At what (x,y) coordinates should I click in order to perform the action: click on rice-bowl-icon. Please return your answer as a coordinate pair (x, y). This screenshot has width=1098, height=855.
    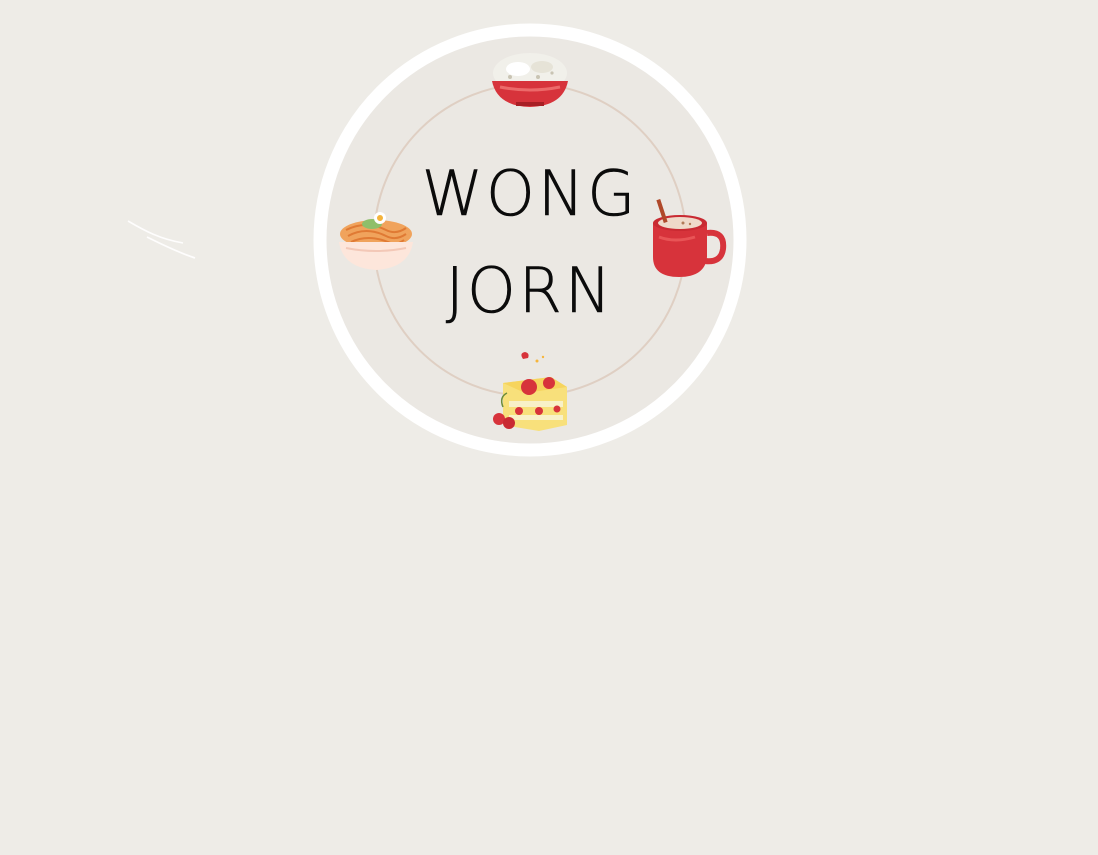
    Looking at the image, I should click on (530, 80).